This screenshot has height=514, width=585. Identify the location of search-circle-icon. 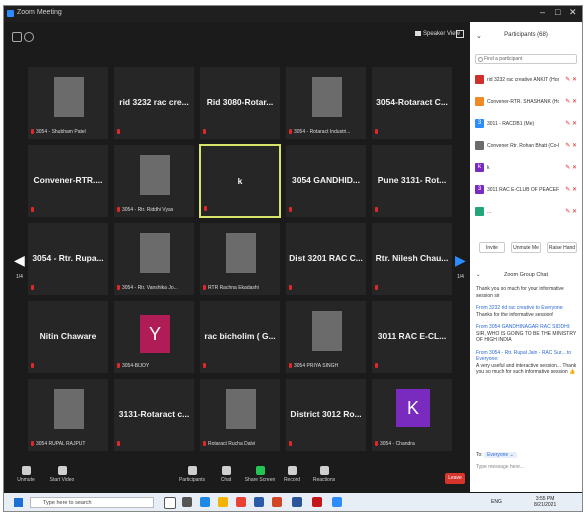
(170, 503).